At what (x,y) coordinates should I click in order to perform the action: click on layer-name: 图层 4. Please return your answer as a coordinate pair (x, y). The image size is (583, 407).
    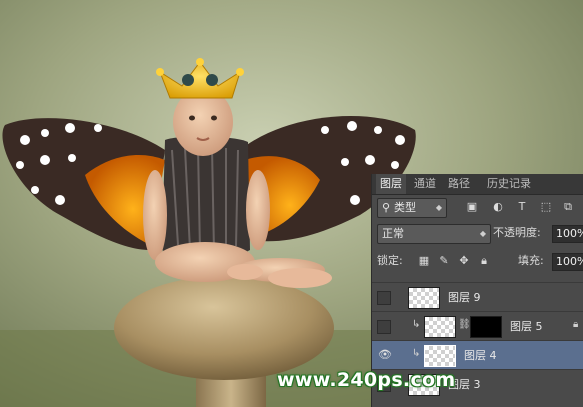
    Looking at the image, I should click on (480, 355).